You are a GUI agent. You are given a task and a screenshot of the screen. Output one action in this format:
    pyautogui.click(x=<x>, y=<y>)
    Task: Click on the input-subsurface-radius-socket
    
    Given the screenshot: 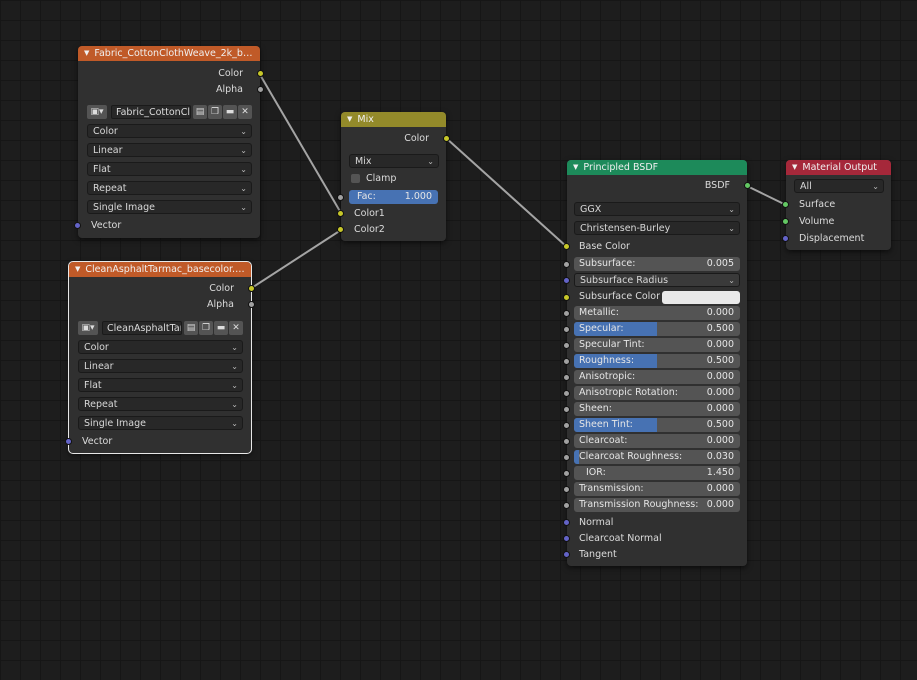 What is the action you would take?
    pyautogui.click(x=566, y=280)
    